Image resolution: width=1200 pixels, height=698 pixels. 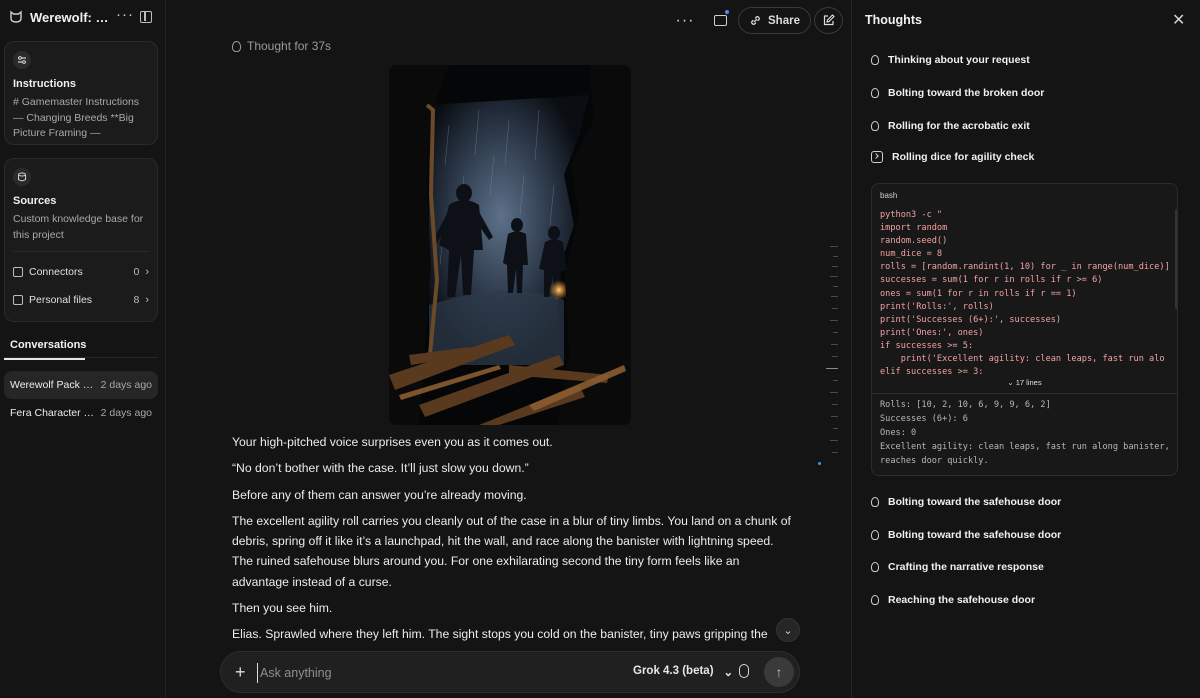 I want to click on connectors-row: Connectors 0 ›, so click(x=81, y=272).